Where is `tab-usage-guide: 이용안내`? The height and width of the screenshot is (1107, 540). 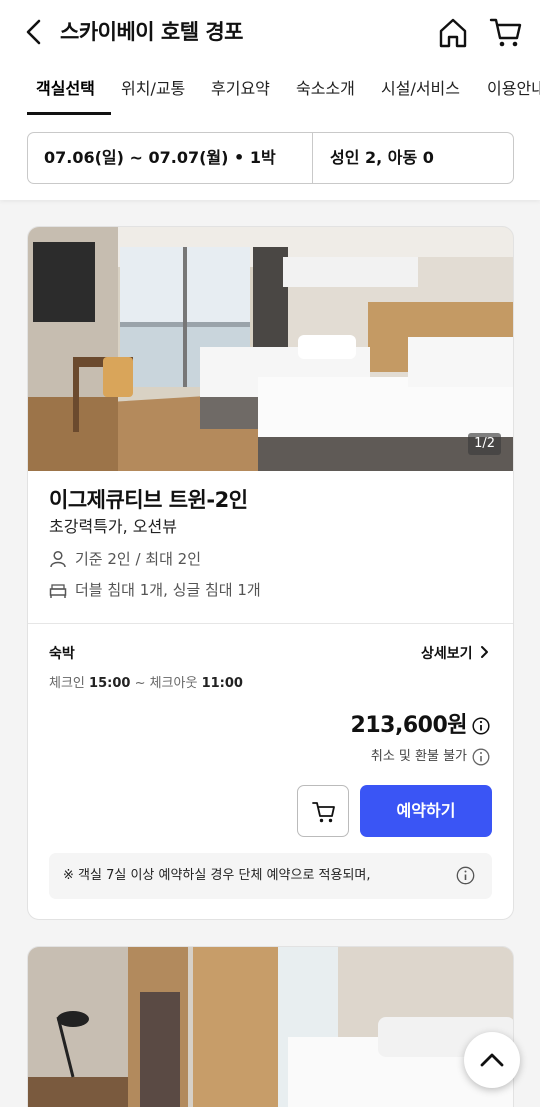
tab-usage-guide: 이용안내 is located at coordinates (513, 89).